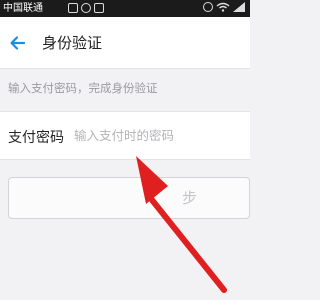 This screenshot has height=300, width=320. What do you see at coordinates (125, 8) in the screenshot?
I see `status-bar: 中国联通` at bounding box center [125, 8].